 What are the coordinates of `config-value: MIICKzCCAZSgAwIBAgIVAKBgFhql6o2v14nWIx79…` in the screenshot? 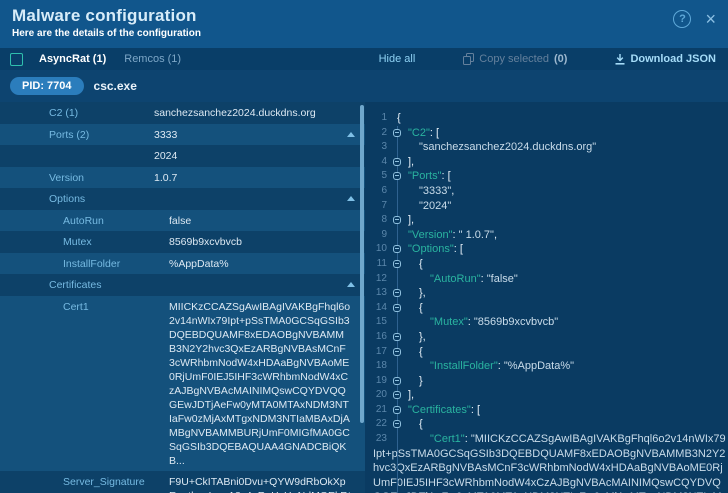 It's located at (260, 383).